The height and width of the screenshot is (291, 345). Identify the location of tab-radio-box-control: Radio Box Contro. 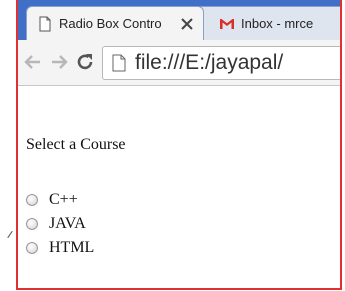
(115, 23).